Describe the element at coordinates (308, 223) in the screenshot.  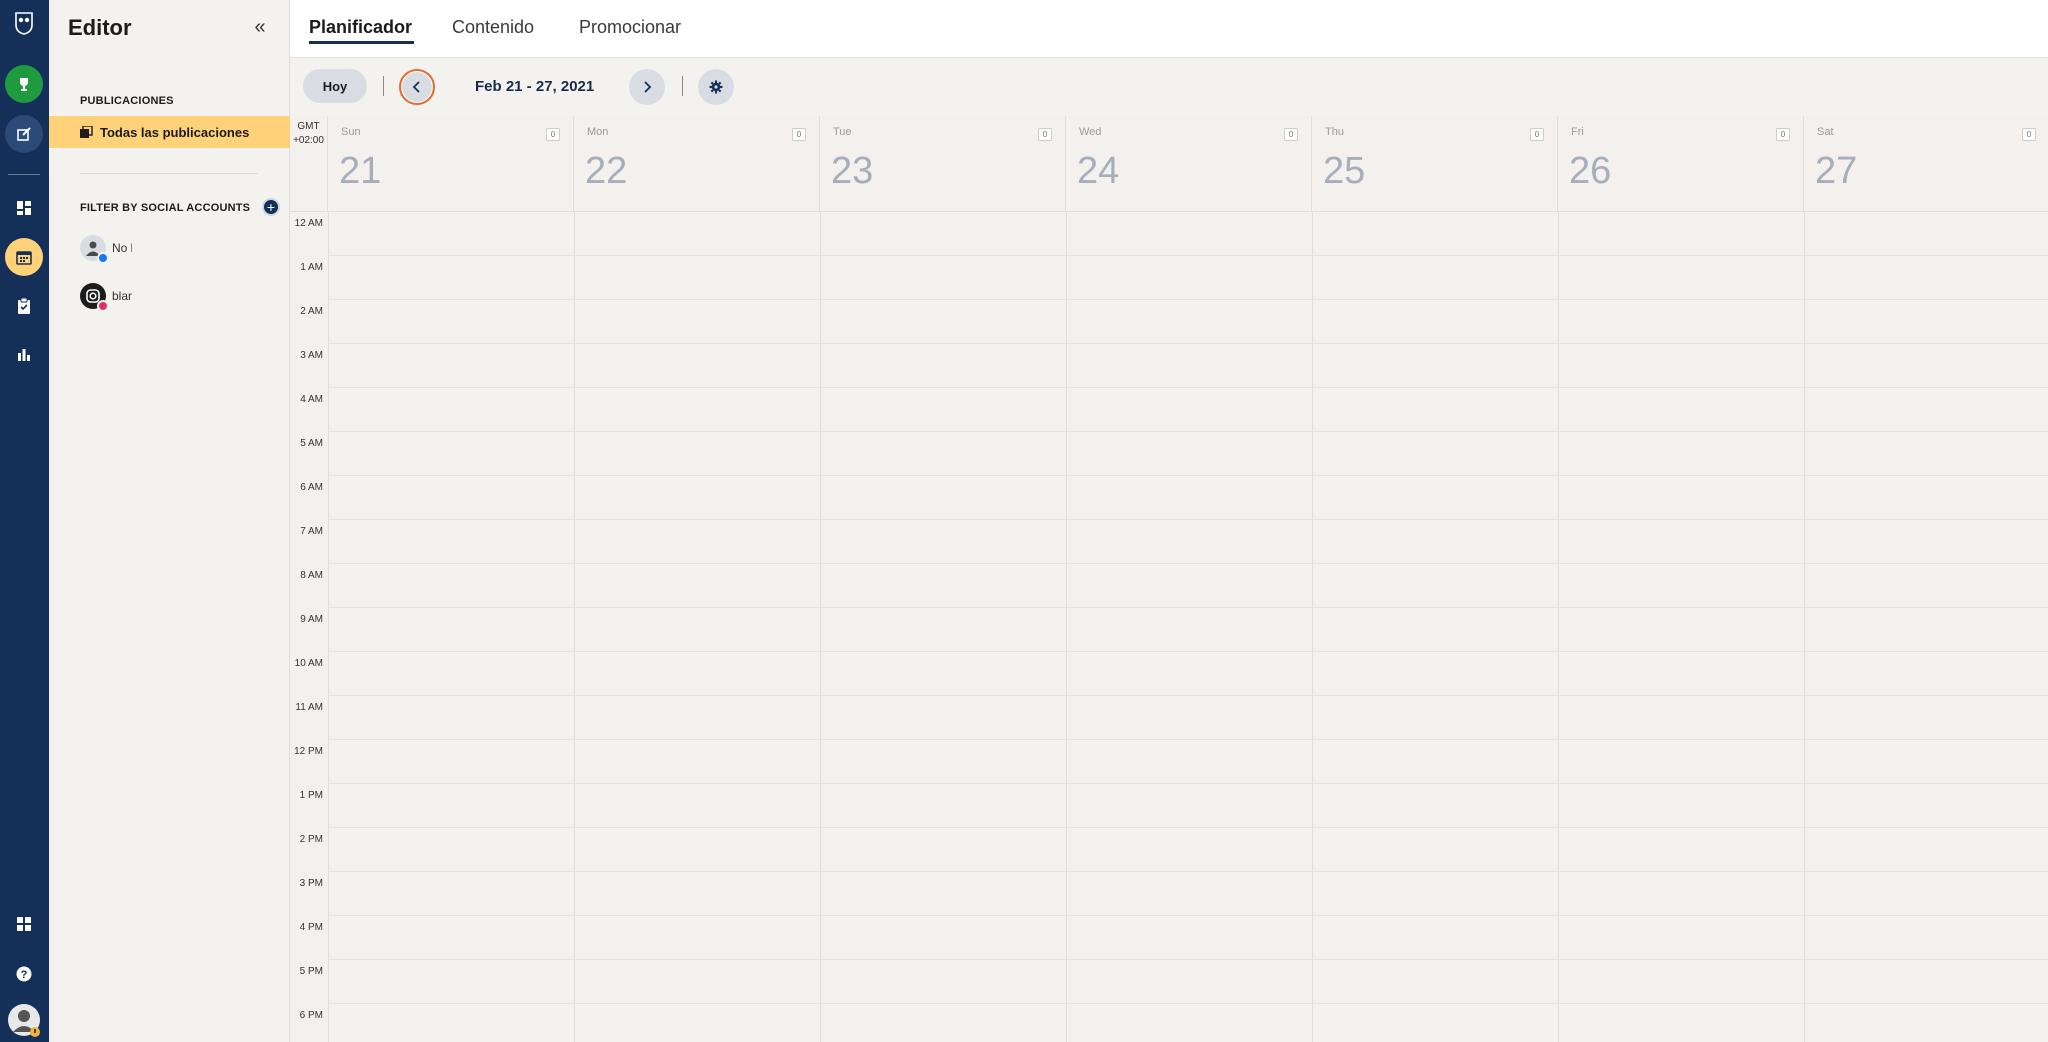
I see `hour-label: 12 AM` at that location.